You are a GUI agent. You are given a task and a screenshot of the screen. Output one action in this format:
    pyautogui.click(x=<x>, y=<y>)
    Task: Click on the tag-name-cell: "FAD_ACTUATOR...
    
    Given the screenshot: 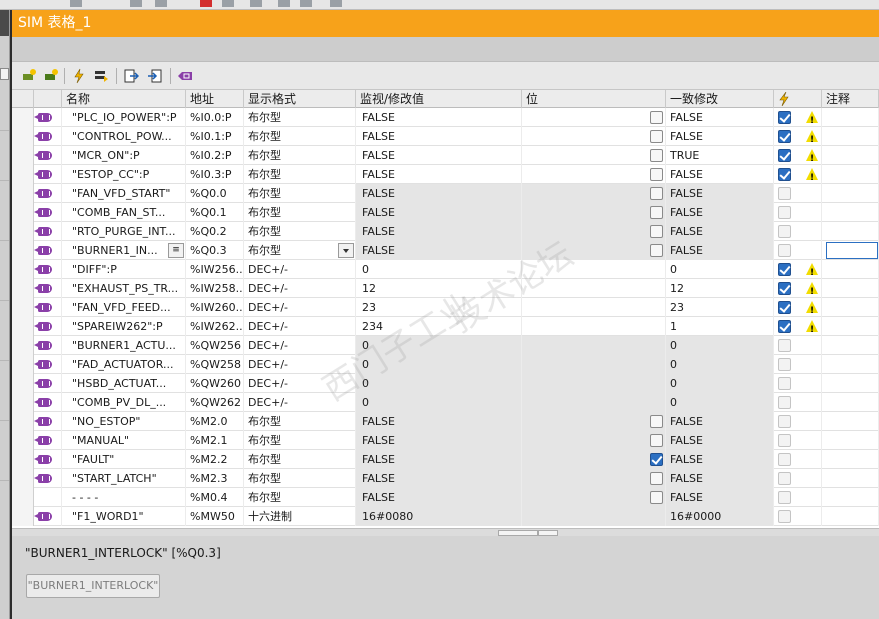 What is the action you would take?
    pyautogui.click(x=124, y=364)
    